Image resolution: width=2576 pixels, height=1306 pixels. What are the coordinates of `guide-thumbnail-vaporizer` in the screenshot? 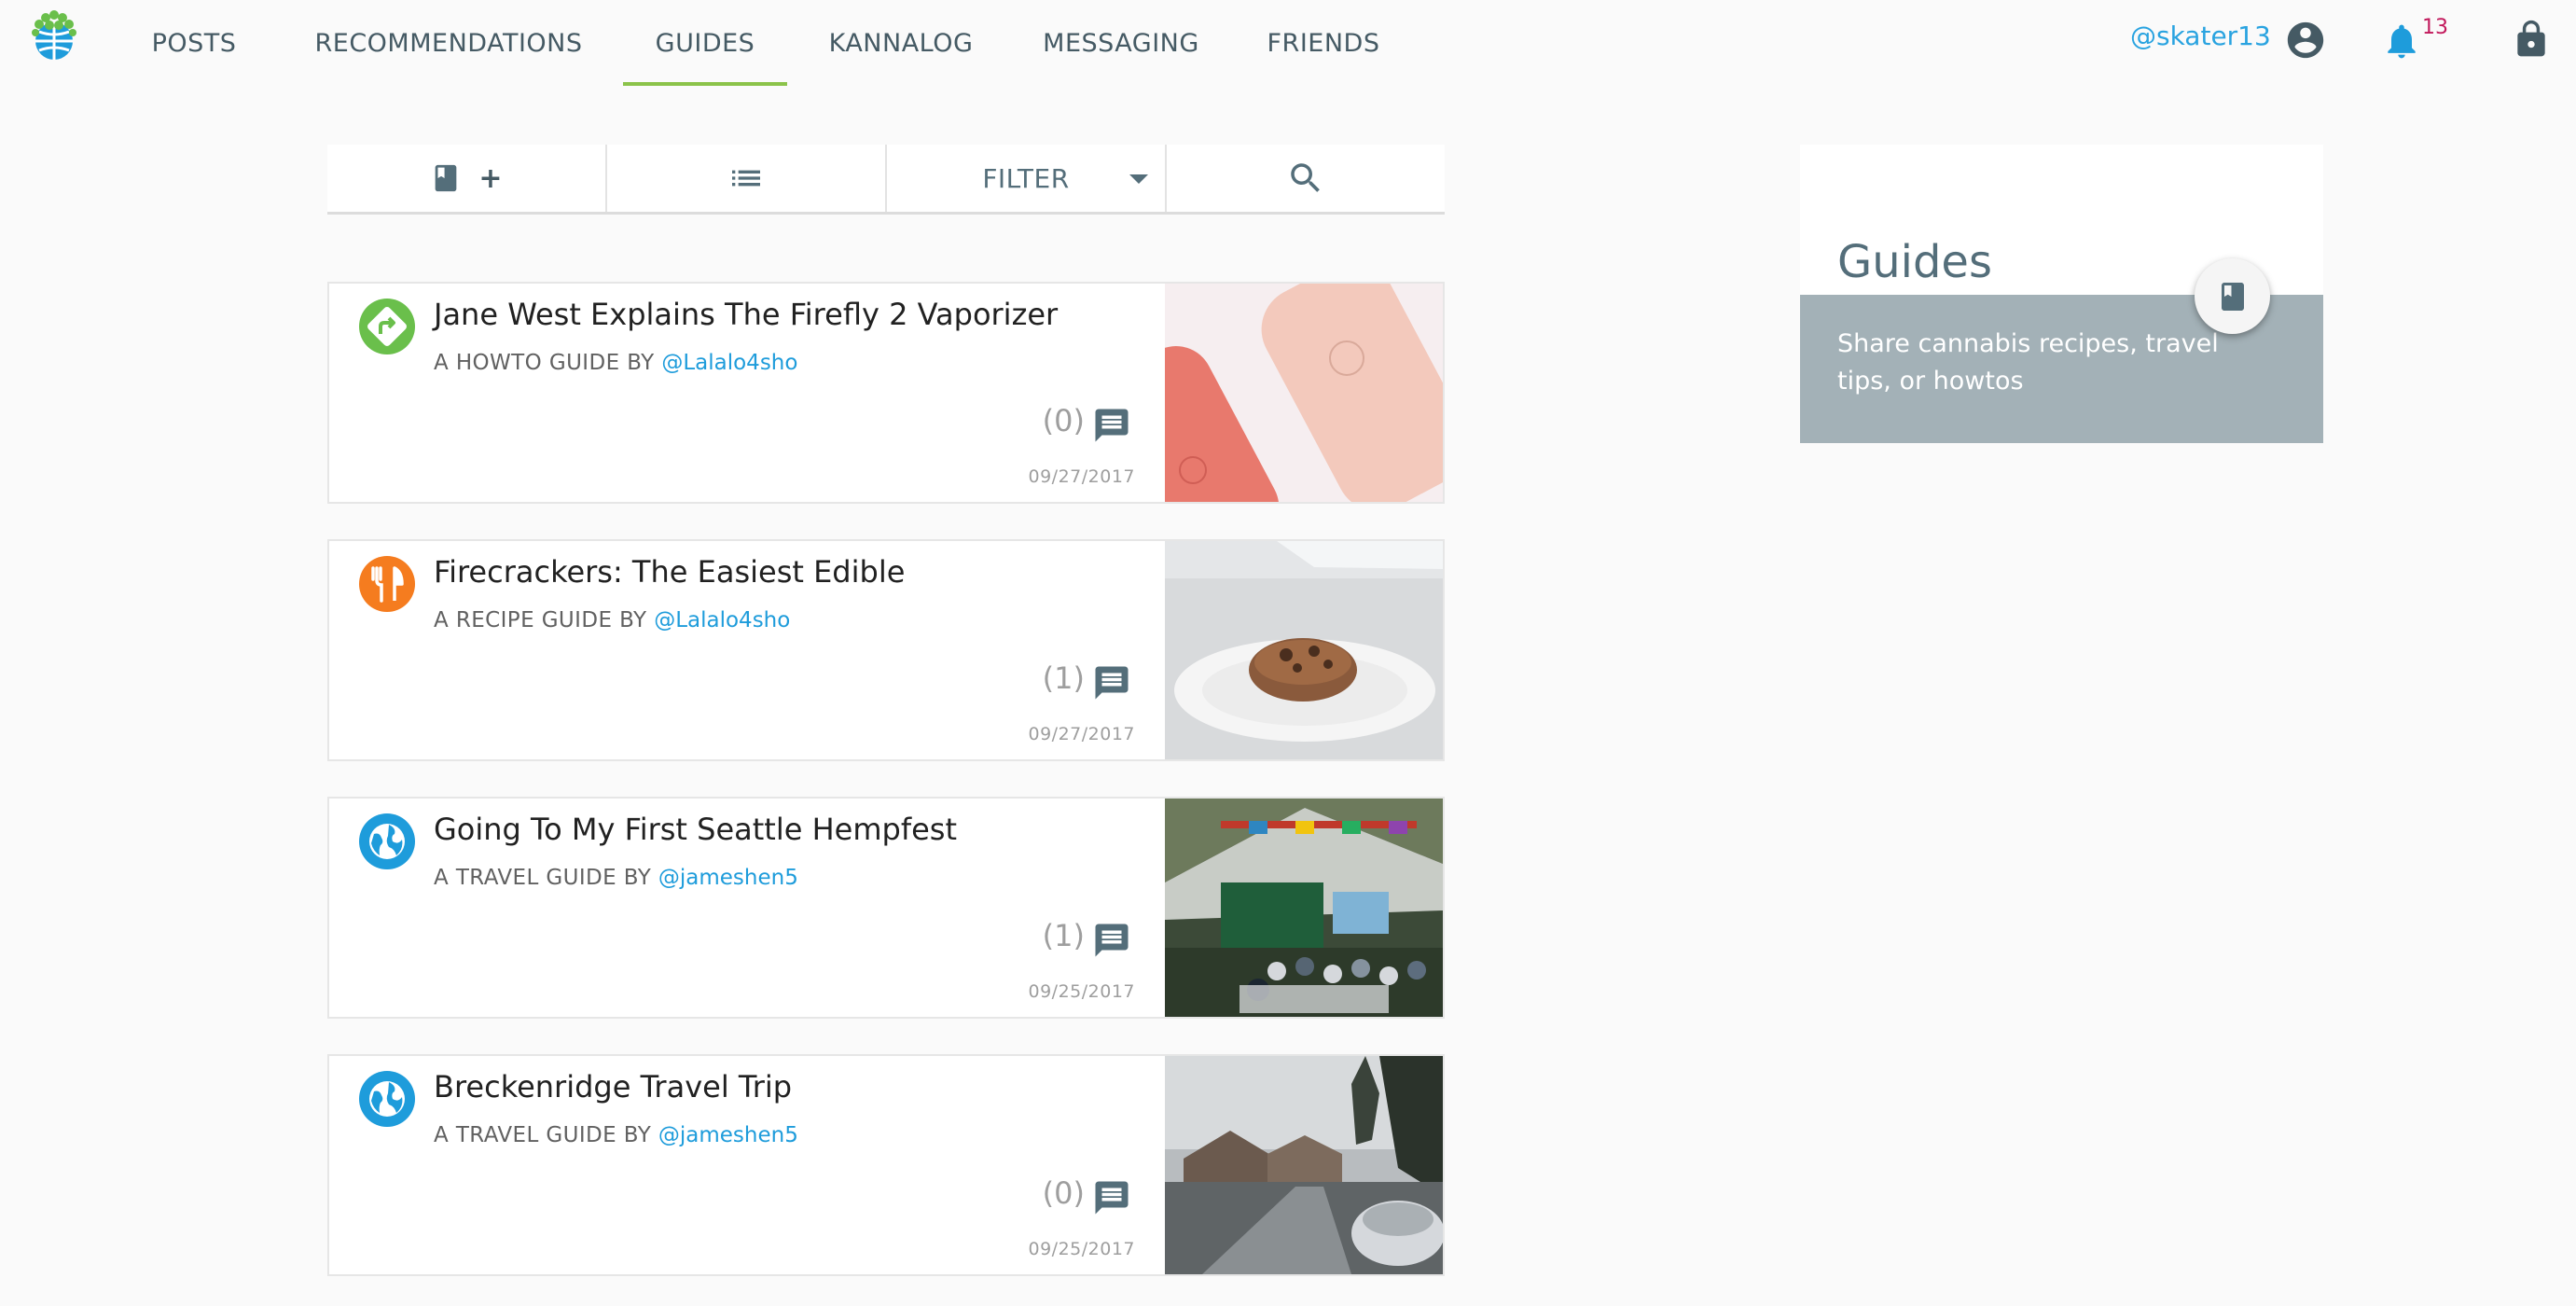 It's located at (1304, 393).